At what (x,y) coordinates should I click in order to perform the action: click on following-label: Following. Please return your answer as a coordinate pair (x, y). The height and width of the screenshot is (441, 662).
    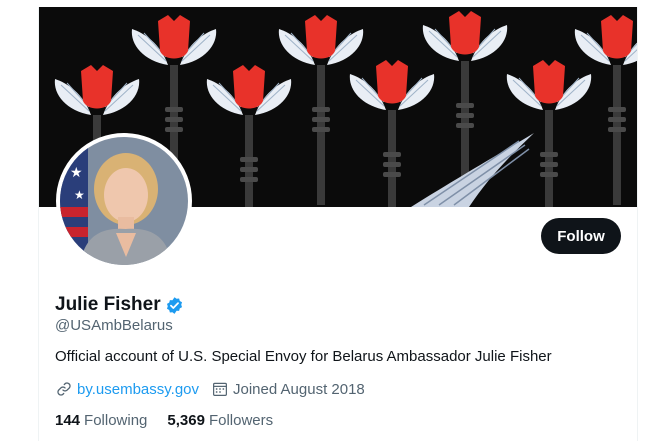
    Looking at the image, I should click on (116, 420).